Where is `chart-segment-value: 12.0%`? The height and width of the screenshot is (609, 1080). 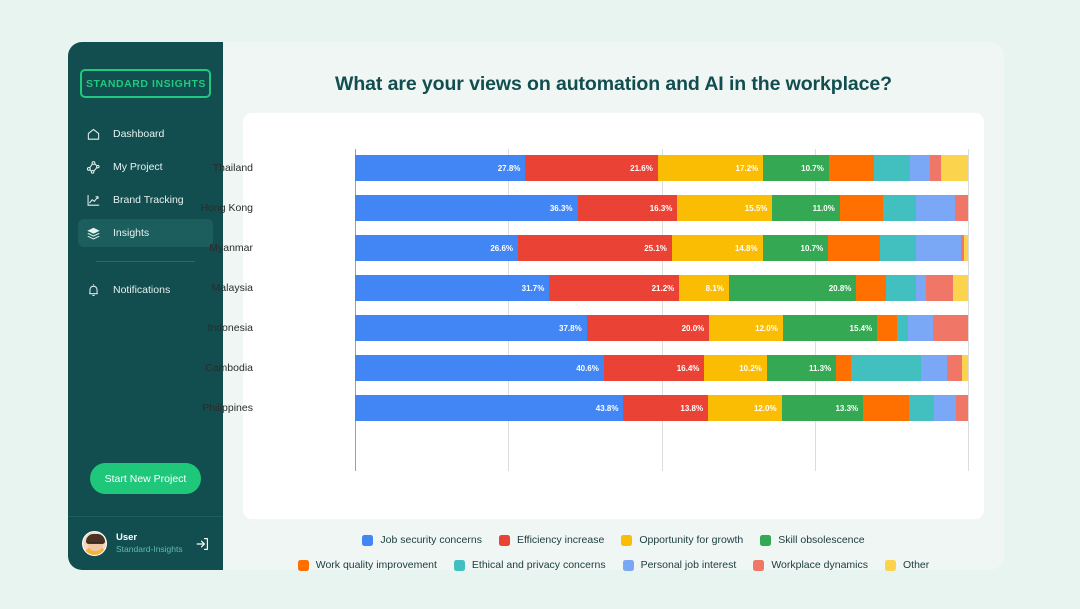 chart-segment-value: 12.0% is located at coordinates (766, 328).